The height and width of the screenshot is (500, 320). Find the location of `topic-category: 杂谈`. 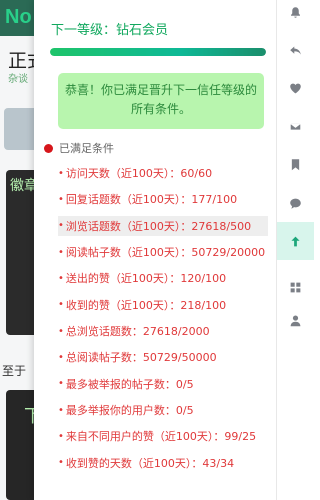

topic-category: 杂谈 is located at coordinates (18, 77).